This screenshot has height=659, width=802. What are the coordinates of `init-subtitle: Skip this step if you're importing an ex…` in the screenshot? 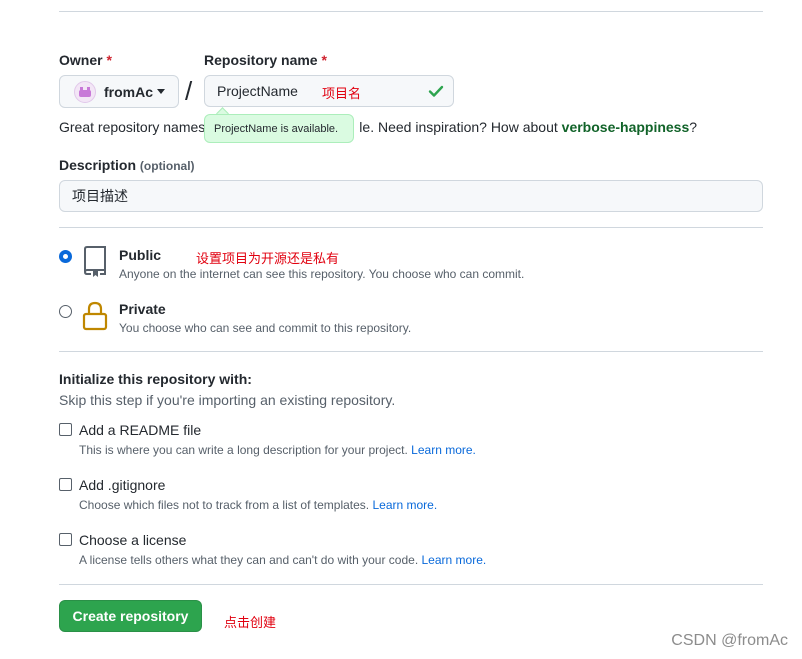 It's located at (227, 400).